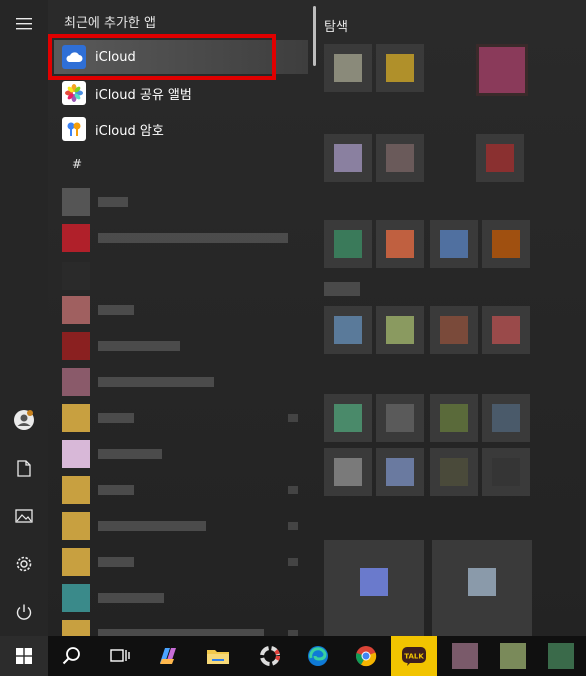  I want to click on taskbar-copilot, so click(168, 656).